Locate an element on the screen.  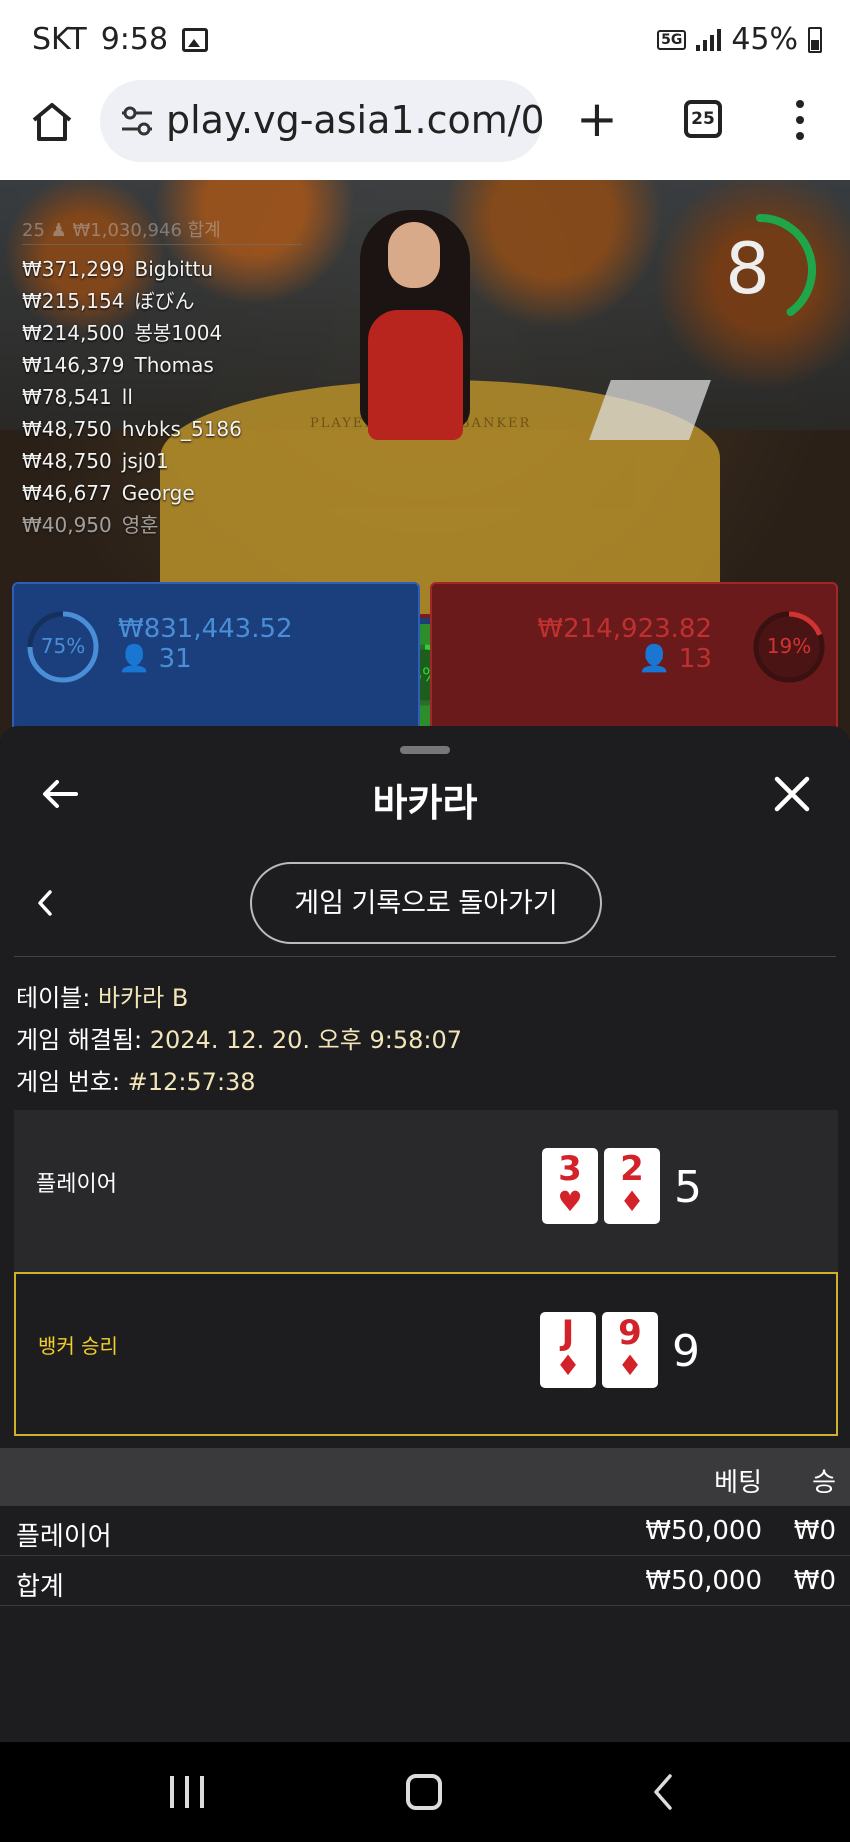
image-notification-icon is located at coordinates (195, 39).